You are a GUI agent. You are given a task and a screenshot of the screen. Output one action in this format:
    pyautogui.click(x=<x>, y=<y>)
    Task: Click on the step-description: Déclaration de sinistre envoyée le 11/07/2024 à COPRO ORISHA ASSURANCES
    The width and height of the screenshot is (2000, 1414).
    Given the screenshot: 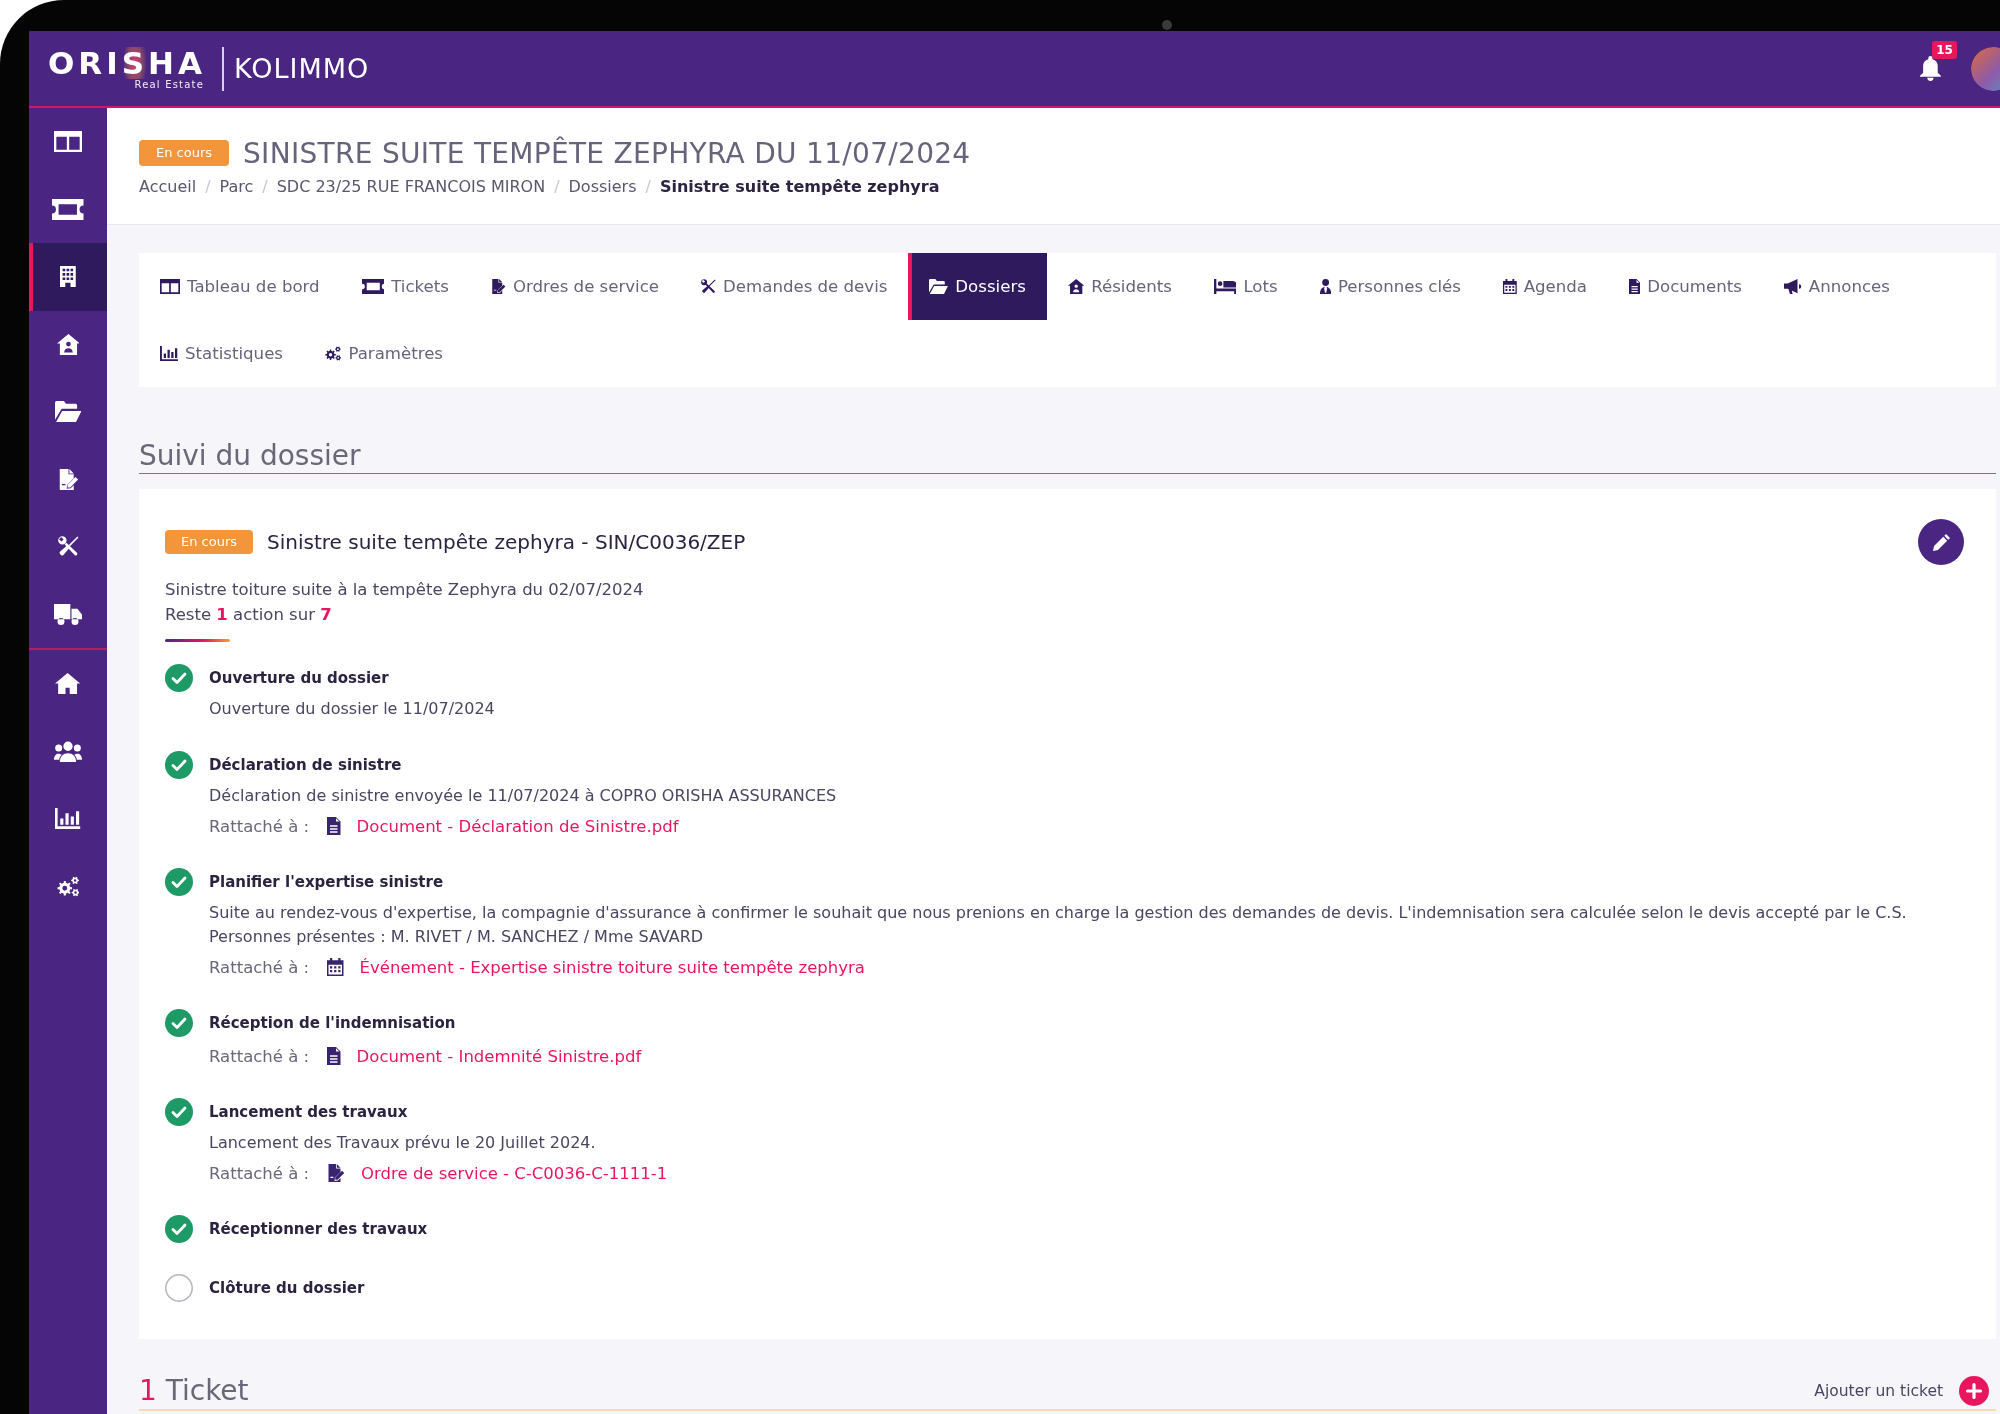 What is the action you would take?
    pyautogui.click(x=523, y=796)
    